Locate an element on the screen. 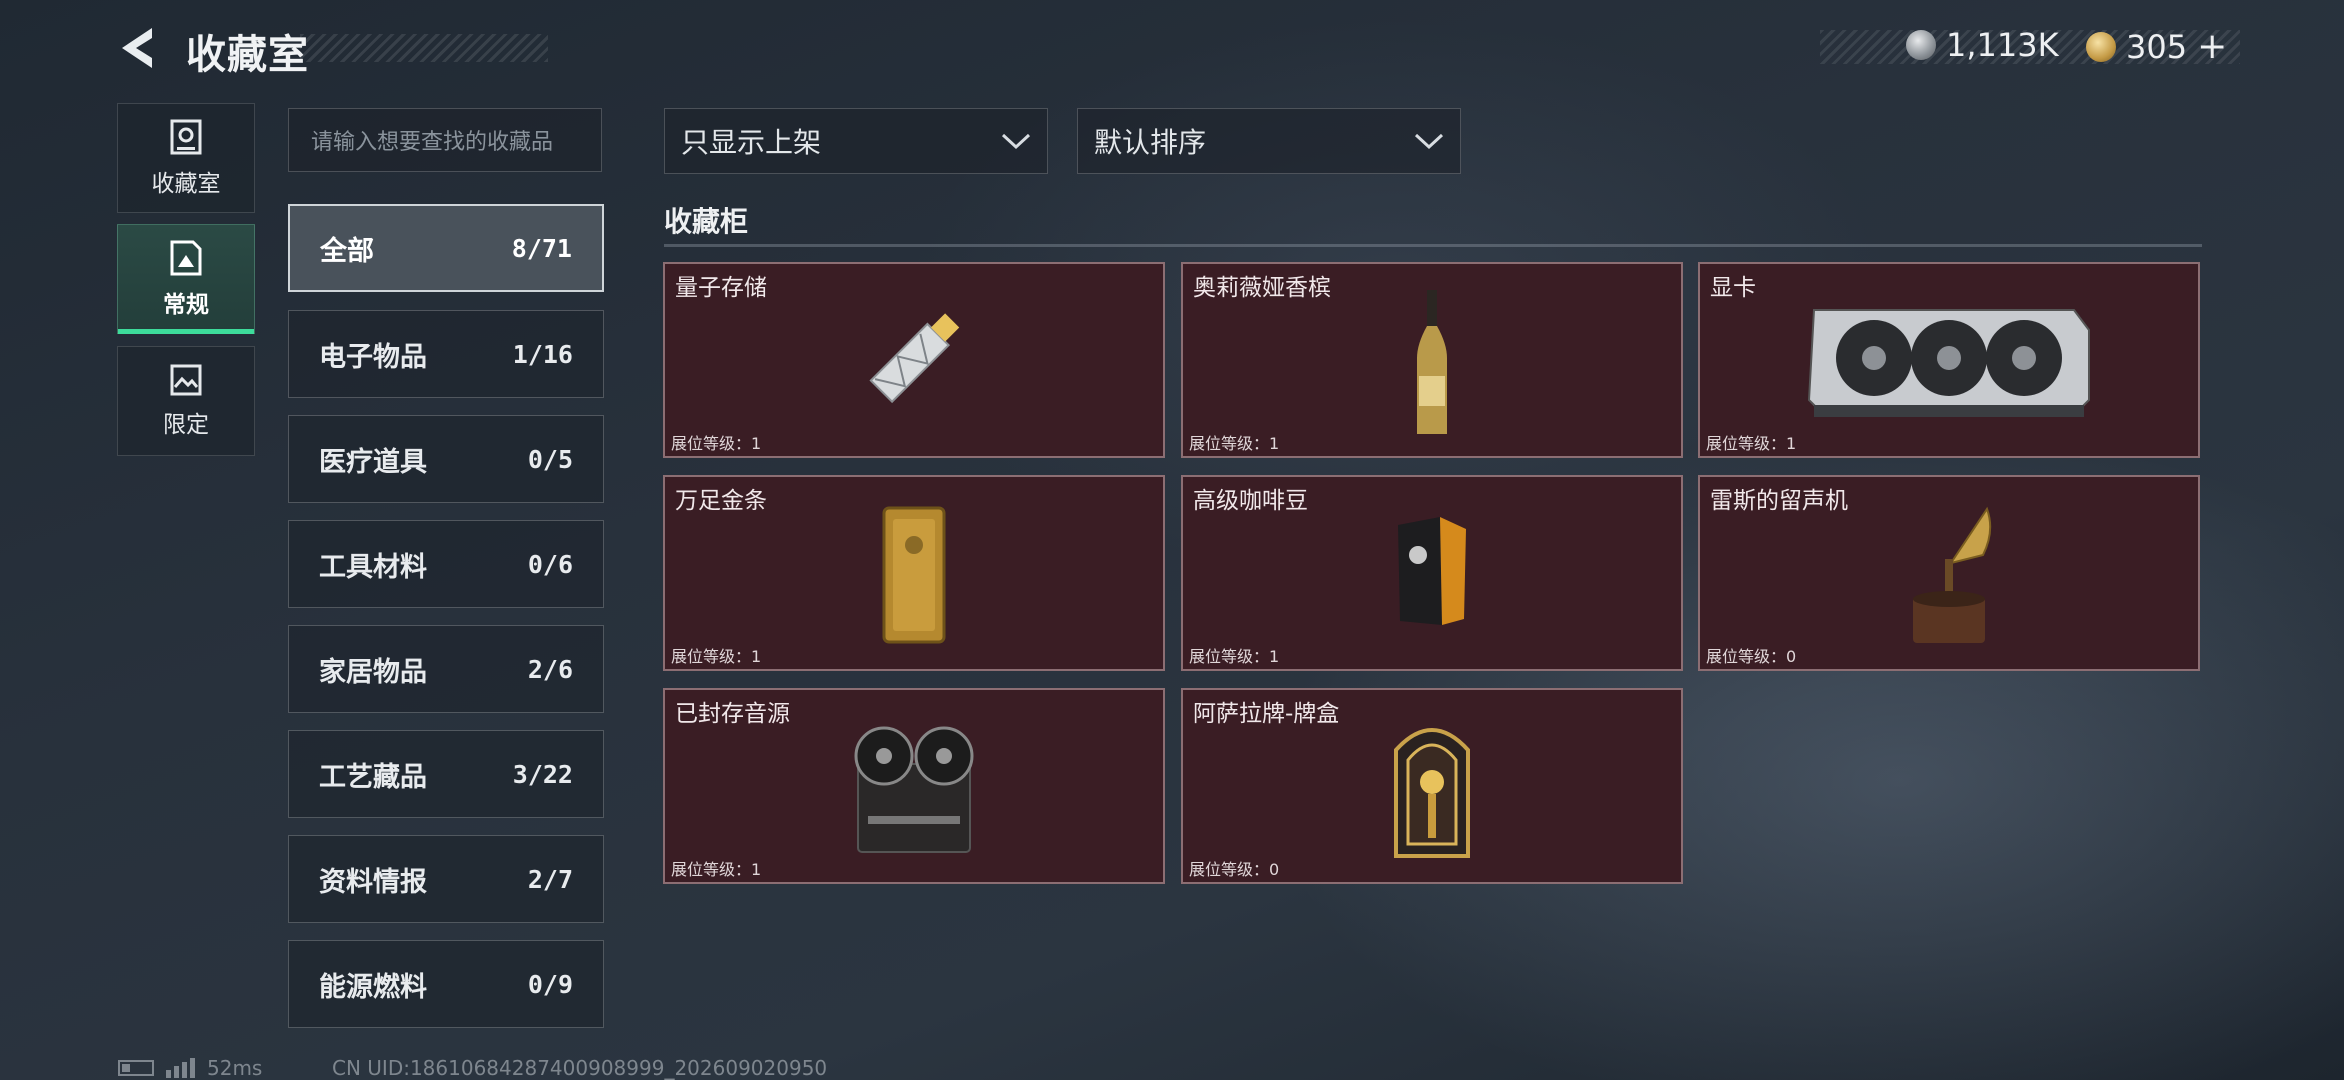  battery-icon is located at coordinates (136, 1068).